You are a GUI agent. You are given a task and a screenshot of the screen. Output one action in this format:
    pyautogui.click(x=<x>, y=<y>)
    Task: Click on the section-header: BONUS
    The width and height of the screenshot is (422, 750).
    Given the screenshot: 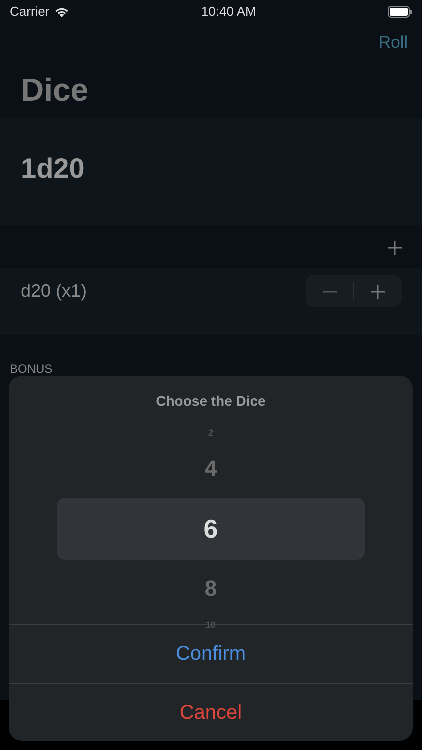 What is the action you would take?
    pyautogui.click(x=31, y=369)
    